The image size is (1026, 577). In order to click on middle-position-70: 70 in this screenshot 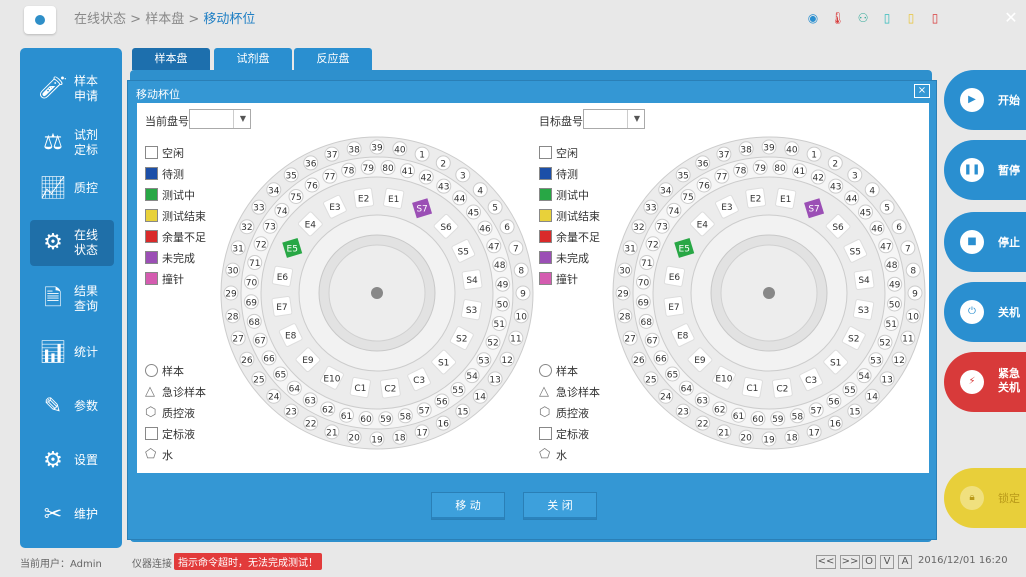, I will do `click(643, 282)`.